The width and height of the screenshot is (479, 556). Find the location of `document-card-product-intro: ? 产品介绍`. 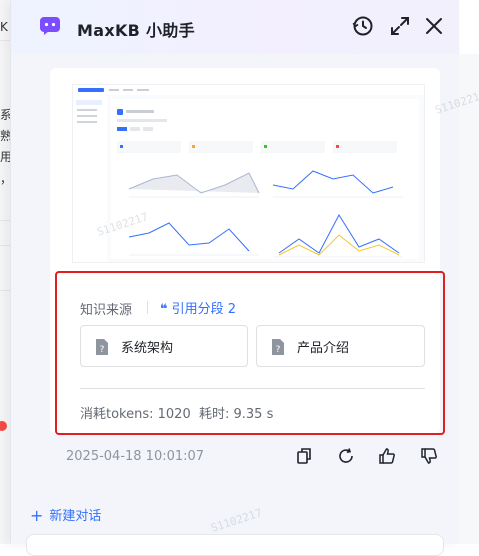

document-card-product-intro: ? 产品介绍 is located at coordinates (340, 346).